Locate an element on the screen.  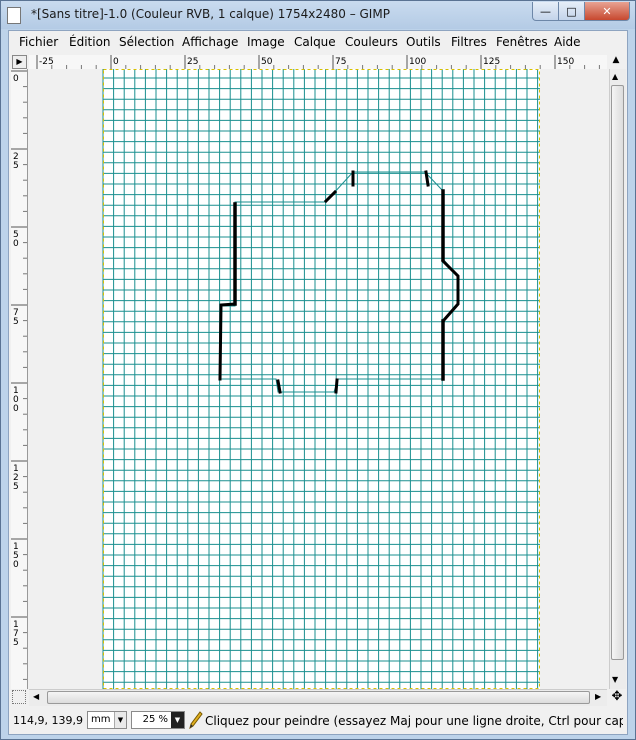
pointer-coordinates: 114,9, 139,9 is located at coordinates (48, 720).